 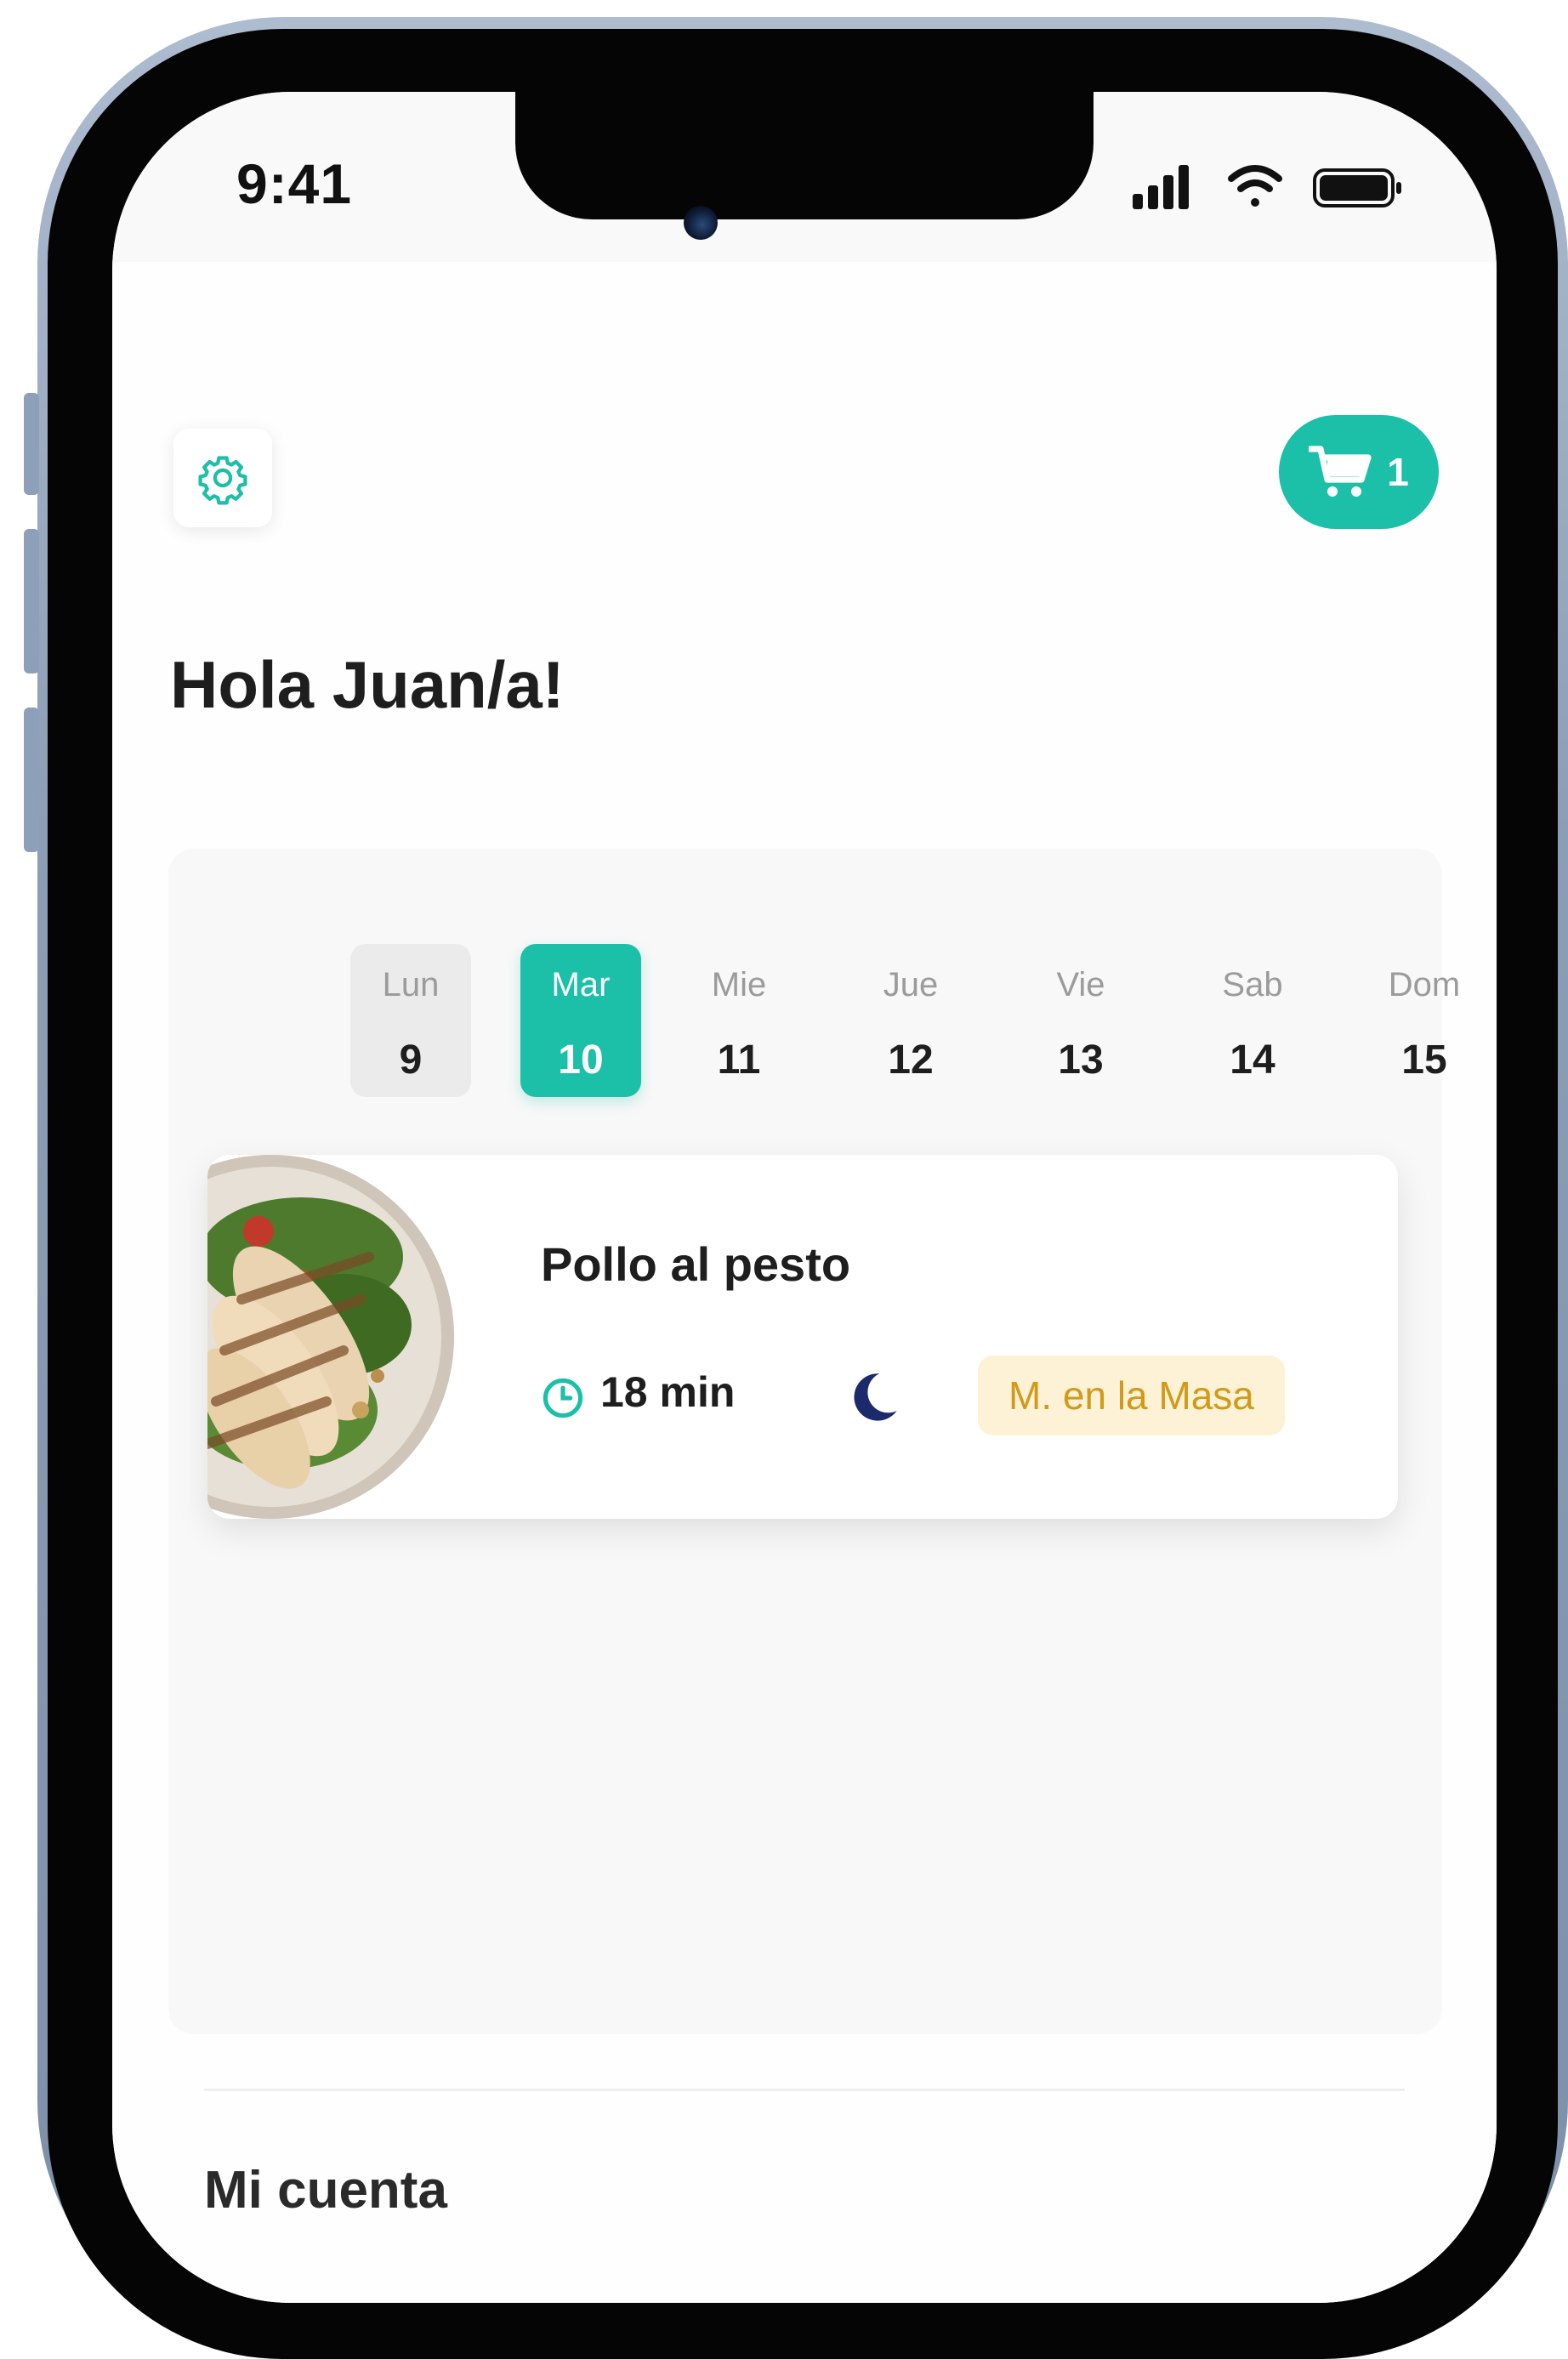 I want to click on day-number: 13, so click(x=1081, y=1060).